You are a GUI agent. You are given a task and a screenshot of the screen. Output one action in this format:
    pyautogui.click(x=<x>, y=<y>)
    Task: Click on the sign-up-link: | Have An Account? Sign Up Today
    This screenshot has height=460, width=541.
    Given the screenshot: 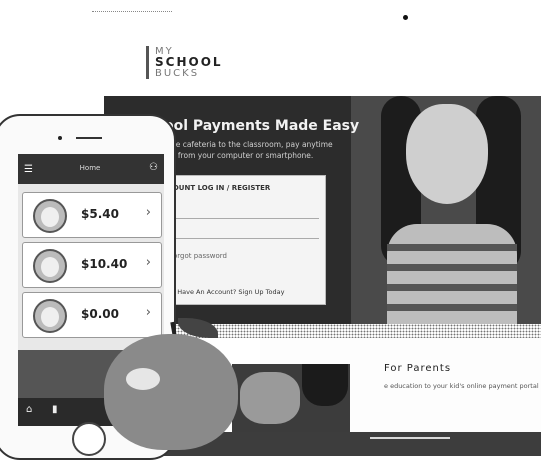 What is the action you would take?
    pyautogui.click(x=228, y=292)
    